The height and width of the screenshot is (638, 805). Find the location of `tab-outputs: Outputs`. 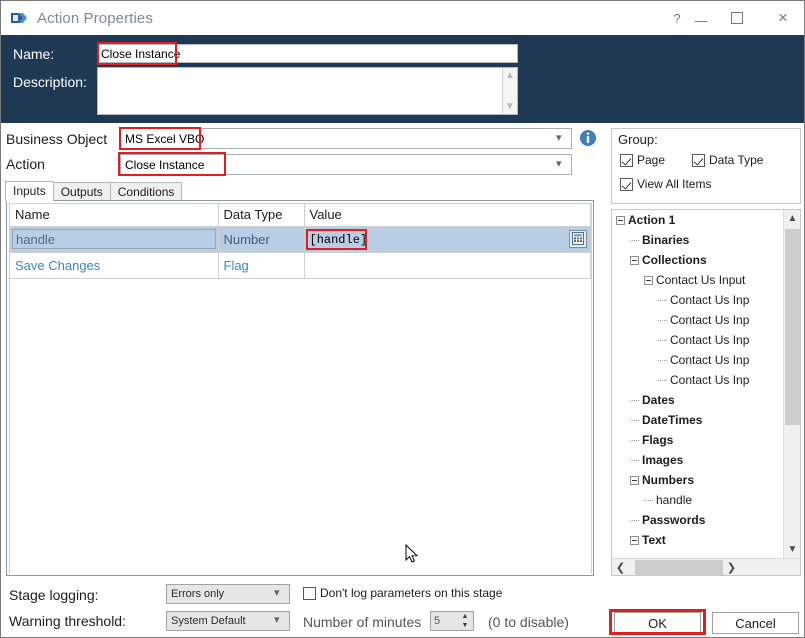

tab-outputs: Outputs is located at coordinates (81, 191).